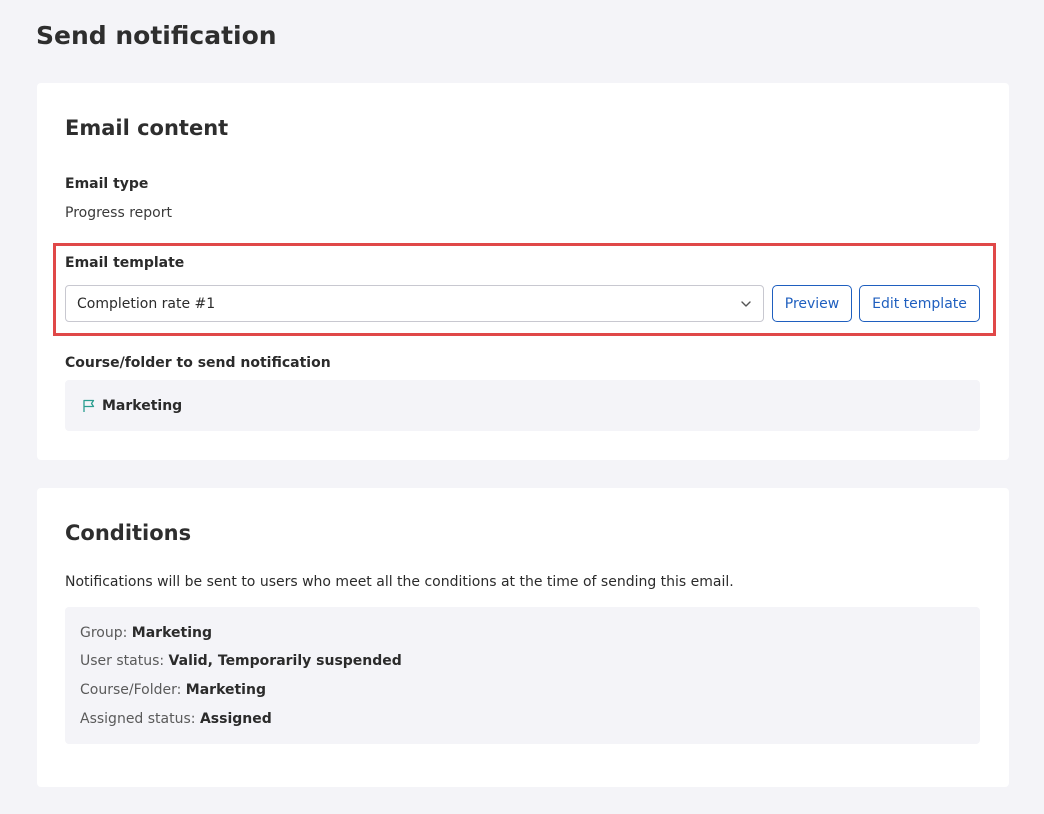  Describe the element at coordinates (746, 304) in the screenshot. I see `chevron-down-icon` at that location.